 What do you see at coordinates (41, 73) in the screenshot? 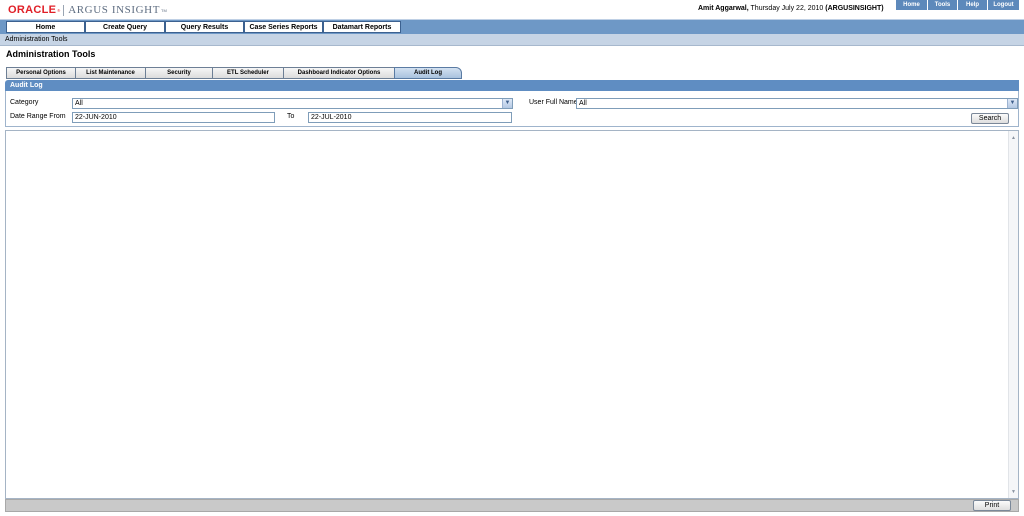
I see `tab-personal-options: Personal Options` at bounding box center [41, 73].